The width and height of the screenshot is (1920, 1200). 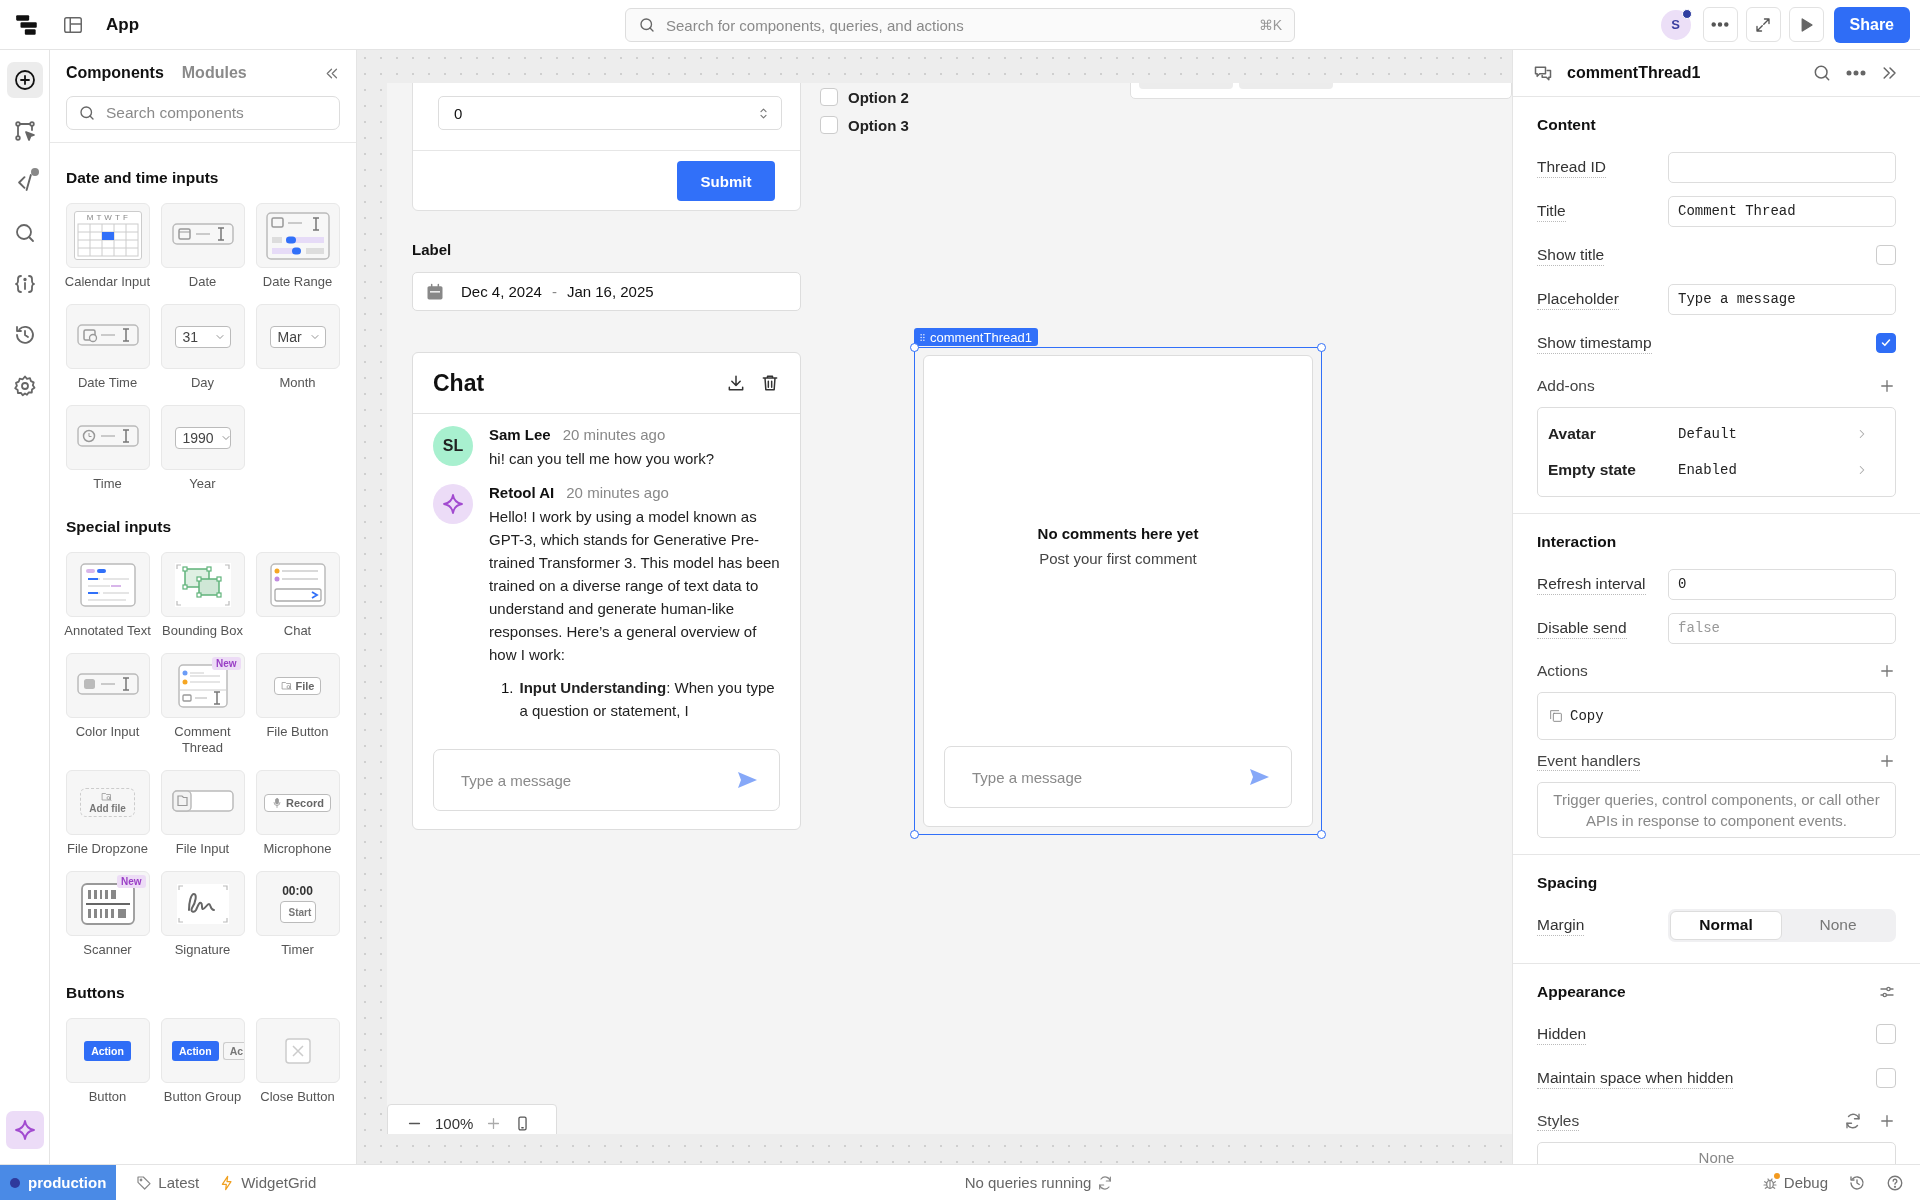 What do you see at coordinates (1838, 925) in the screenshot?
I see `segment-option: None` at bounding box center [1838, 925].